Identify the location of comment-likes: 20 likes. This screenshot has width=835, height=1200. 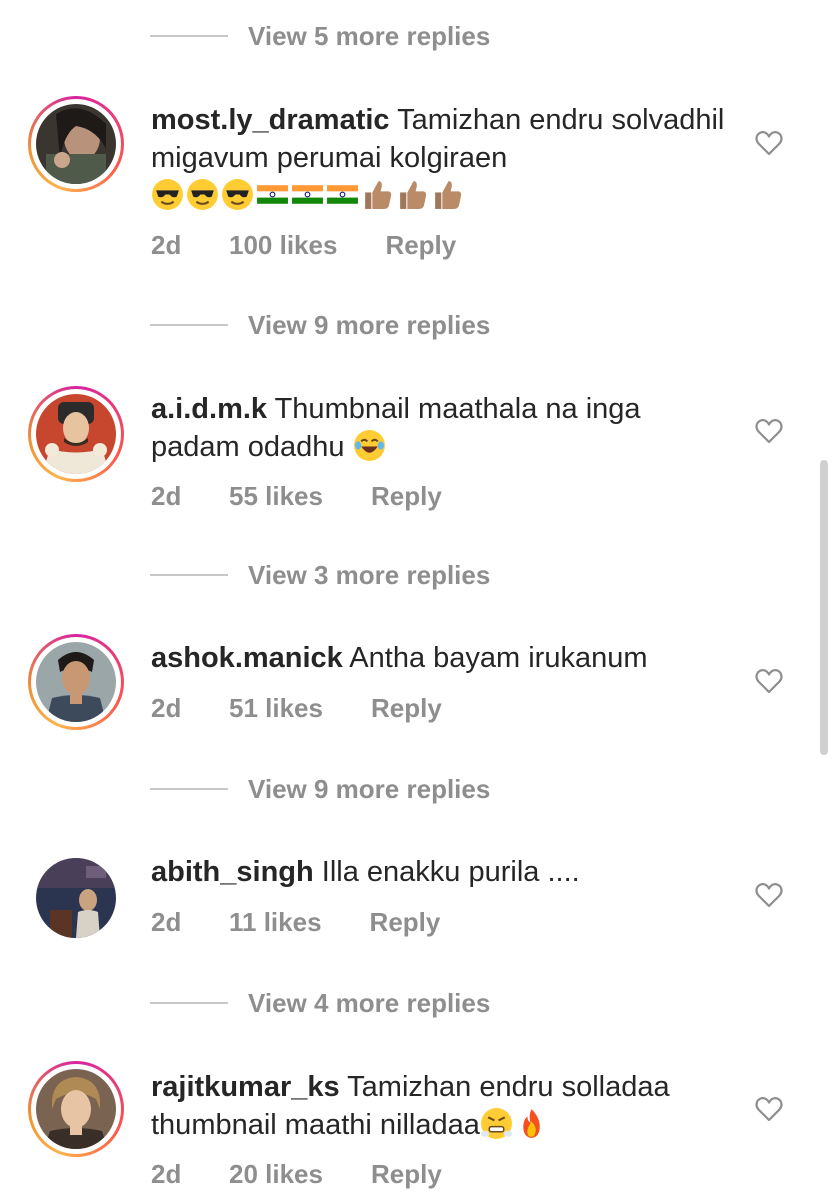
(276, 1174).